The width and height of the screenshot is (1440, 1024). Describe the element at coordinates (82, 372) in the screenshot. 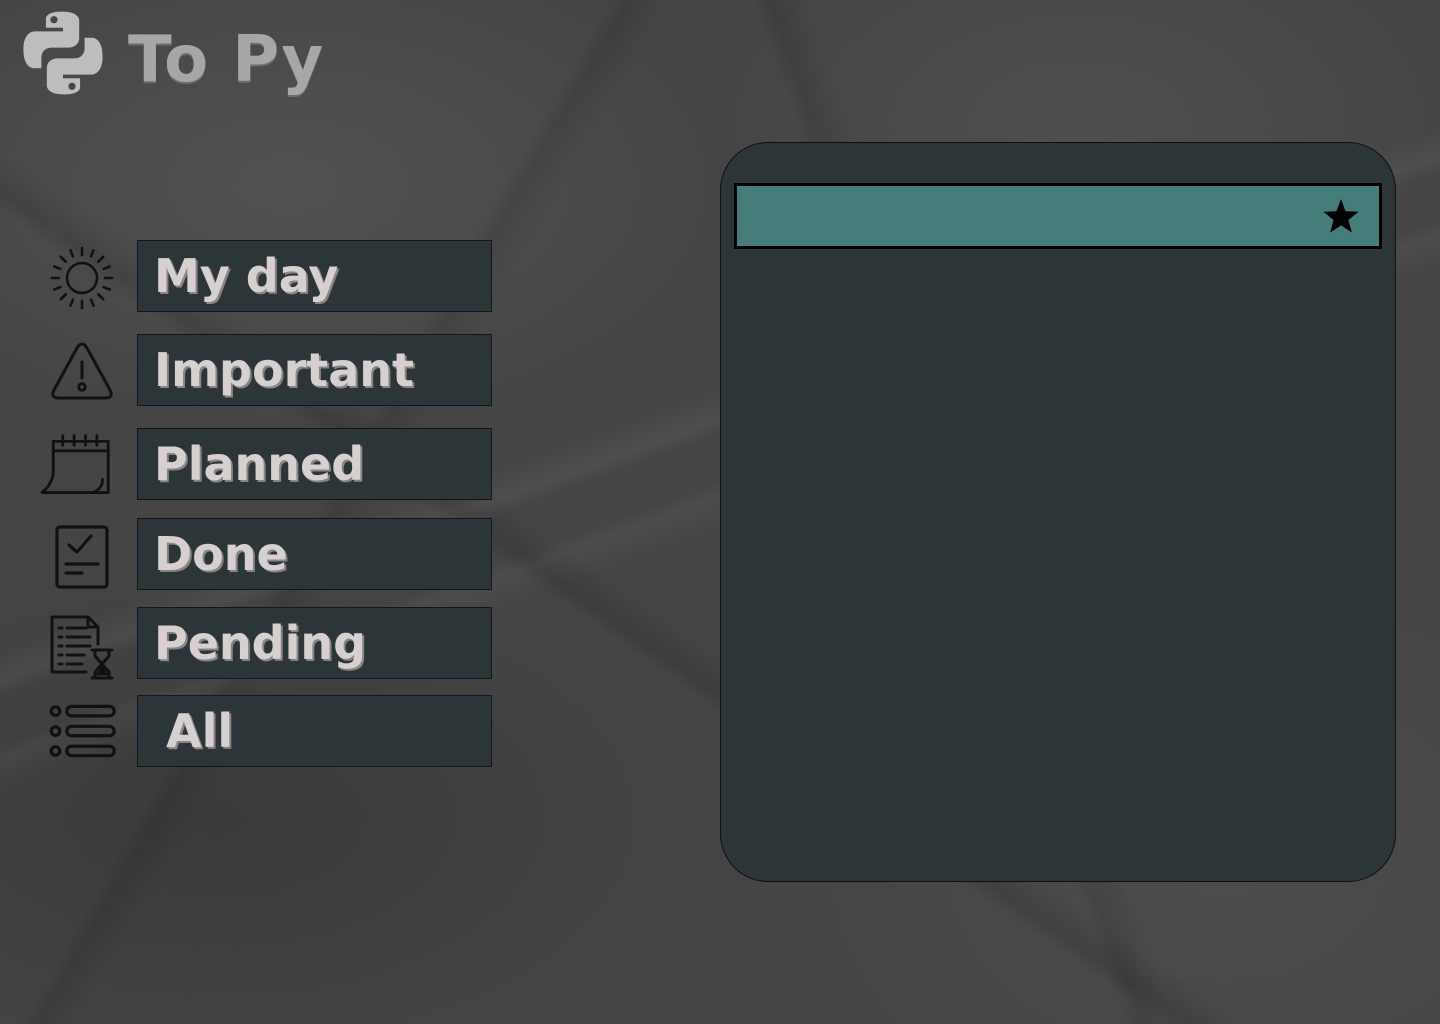

I see `warning-icon` at that location.